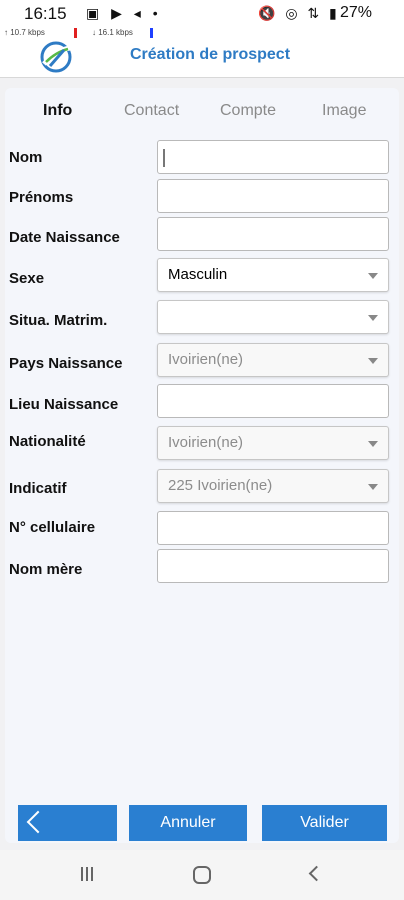  I want to click on field-row-prenoms: Prénoms, so click(199, 197).